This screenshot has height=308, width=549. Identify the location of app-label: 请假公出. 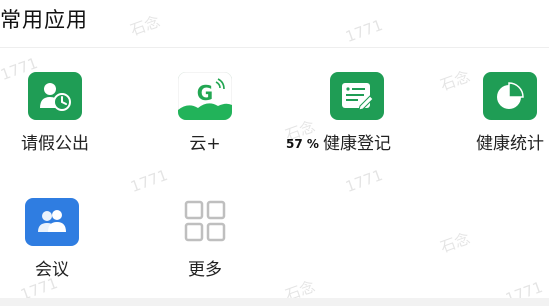
(55, 144).